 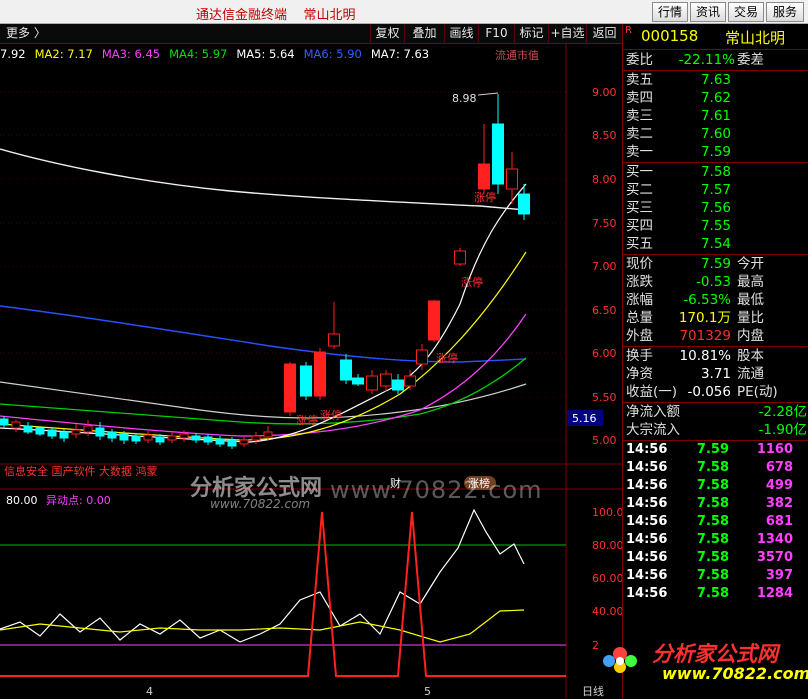 What do you see at coordinates (715, 244) in the screenshot?
I see `bid-row: 买五 7.54` at bounding box center [715, 244].